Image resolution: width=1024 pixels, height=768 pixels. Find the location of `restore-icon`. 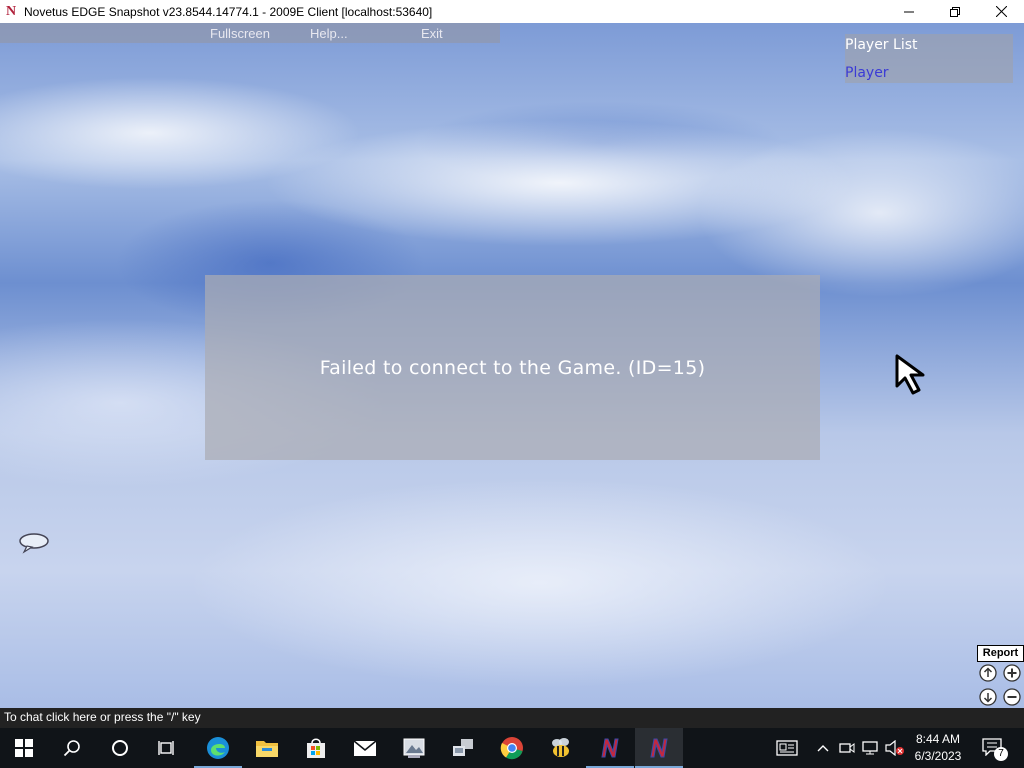

restore-icon is located at coordinates (955, 11).